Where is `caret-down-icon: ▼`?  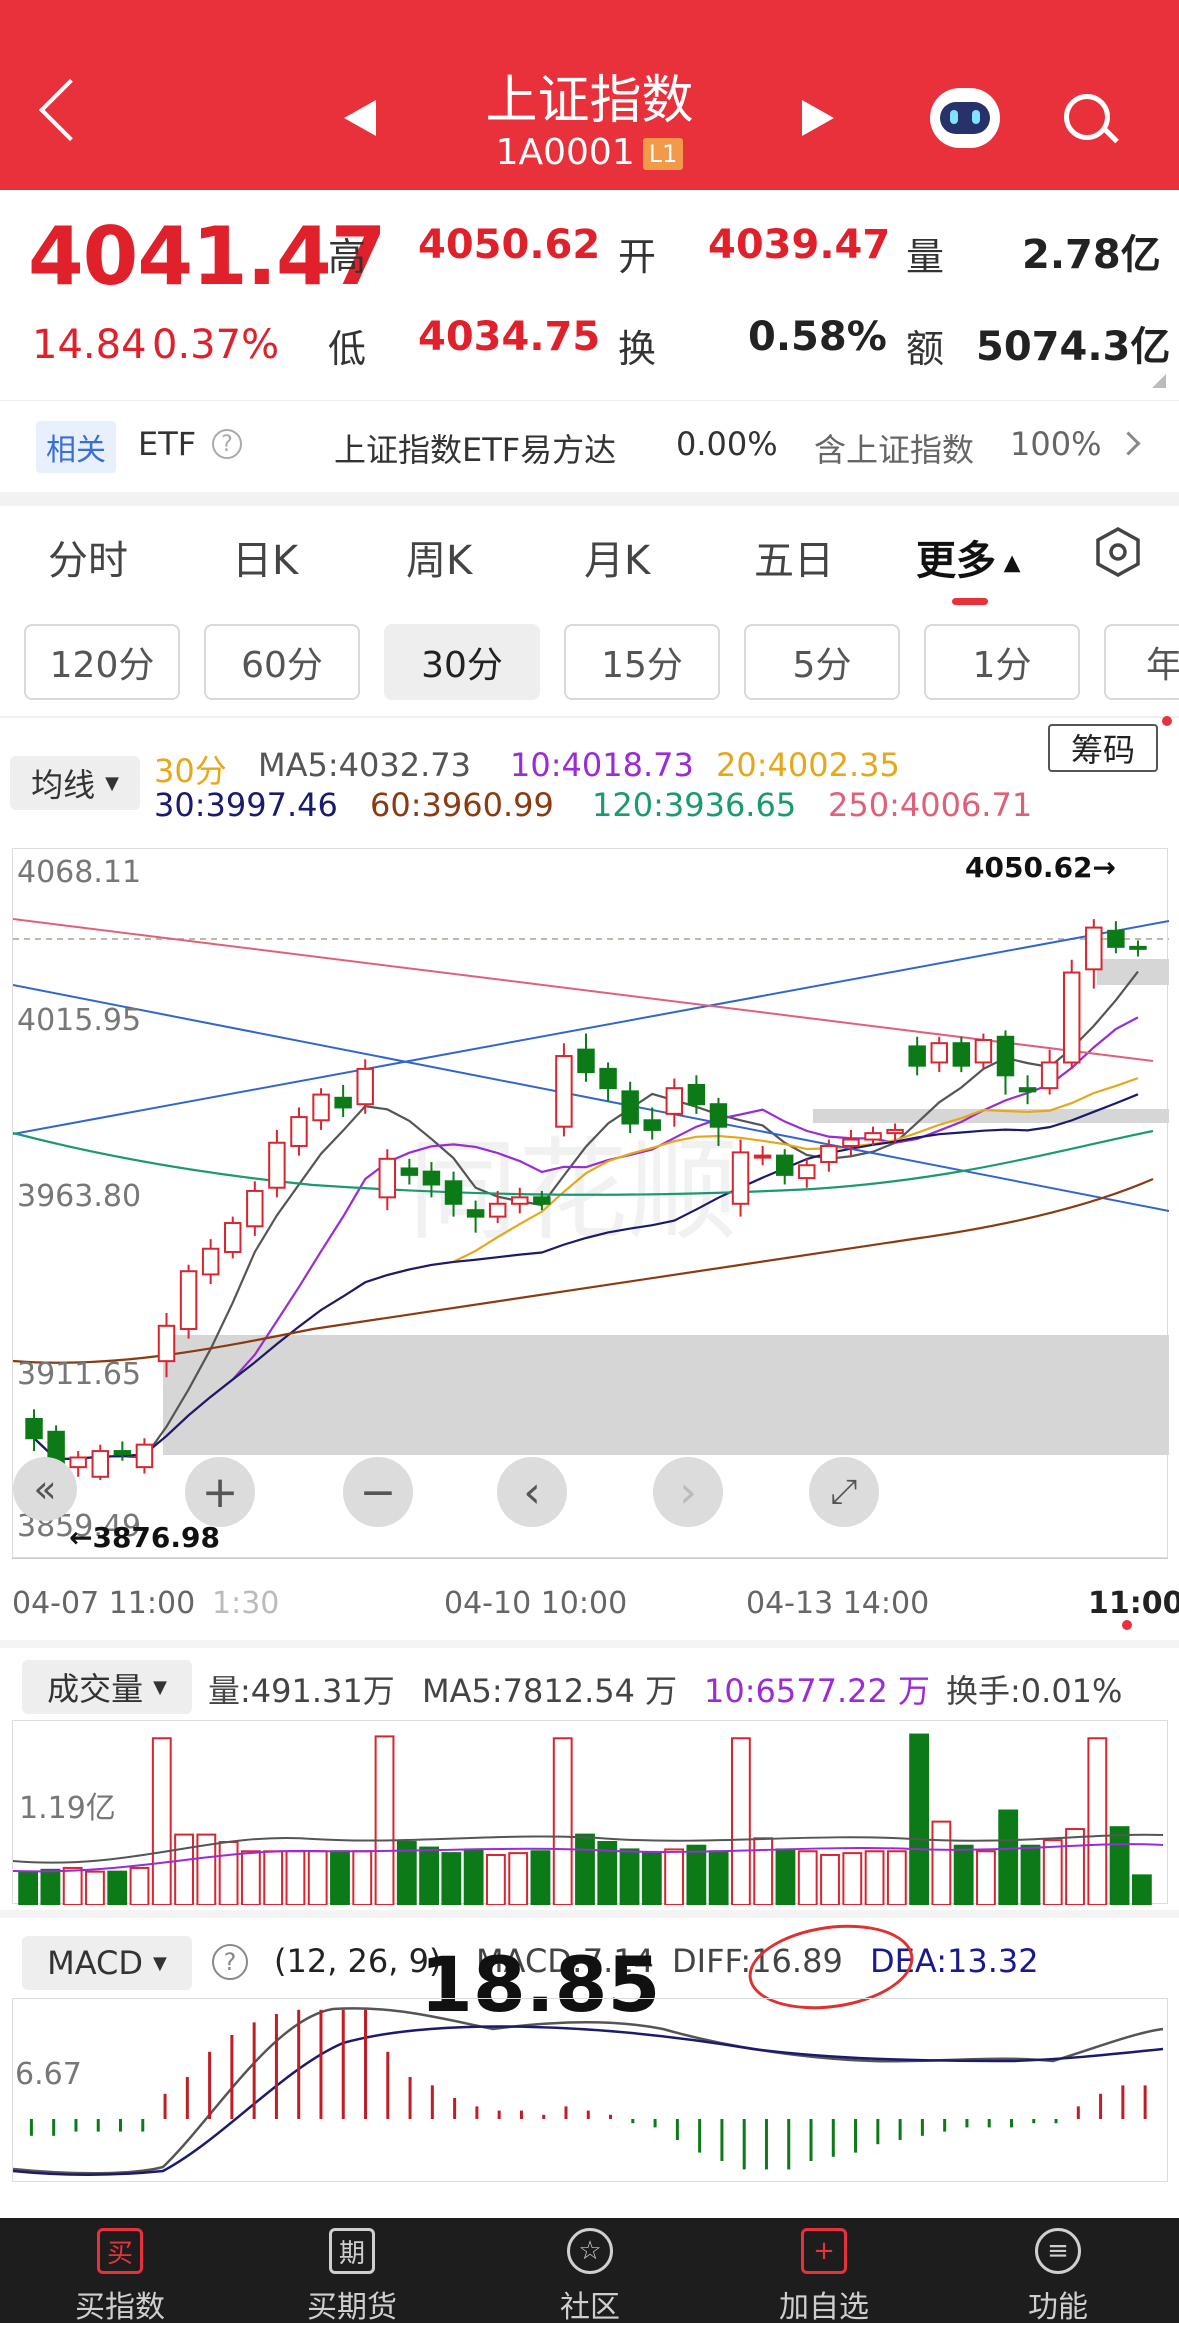
caret-down-icon: ▼ is located at coordinates (112, 783).